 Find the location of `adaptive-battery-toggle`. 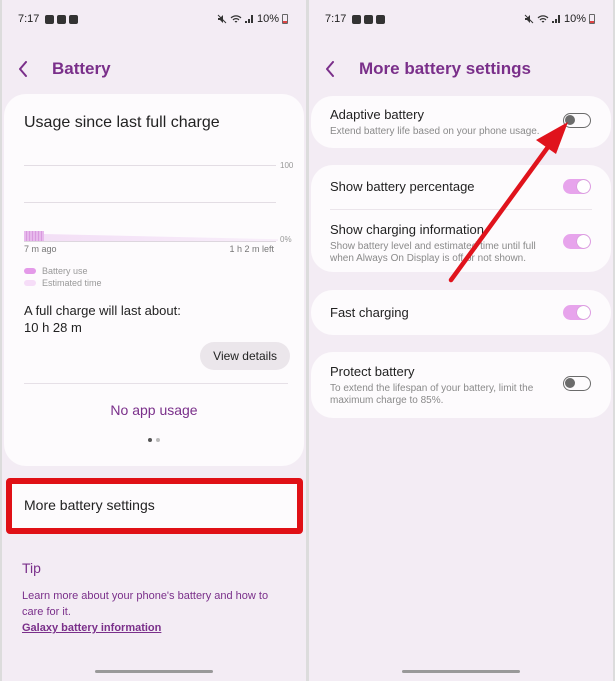

adaptive-battery-toggle is located at coordinates (577, 120).